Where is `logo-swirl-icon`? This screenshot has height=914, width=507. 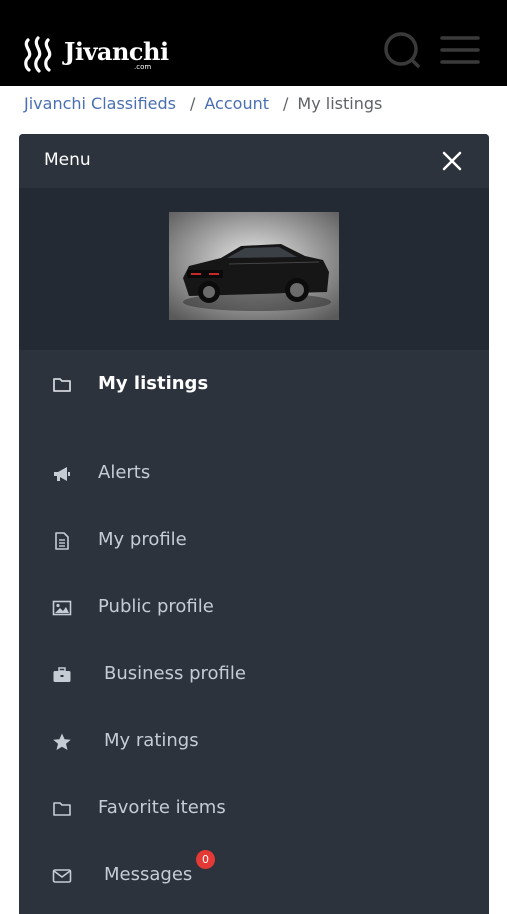
logo-swirl-icon is located at coordinates (38, 54).